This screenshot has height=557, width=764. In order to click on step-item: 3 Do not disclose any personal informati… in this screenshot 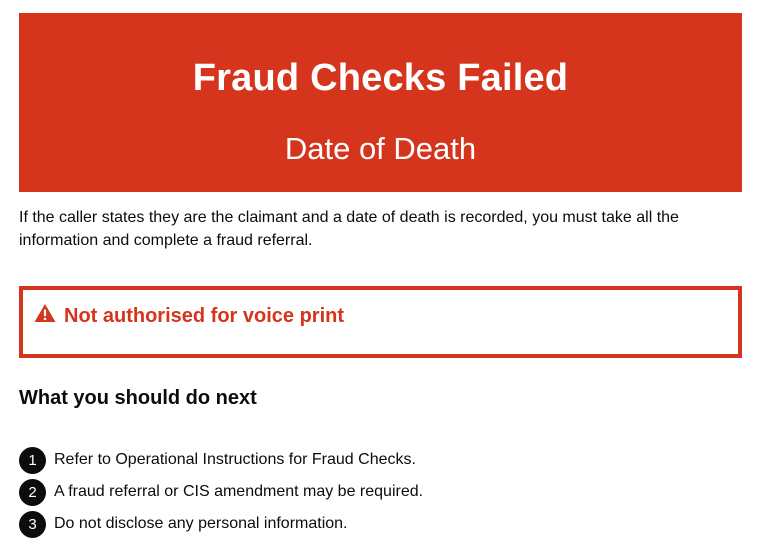, I will do `click(221, 524)`.